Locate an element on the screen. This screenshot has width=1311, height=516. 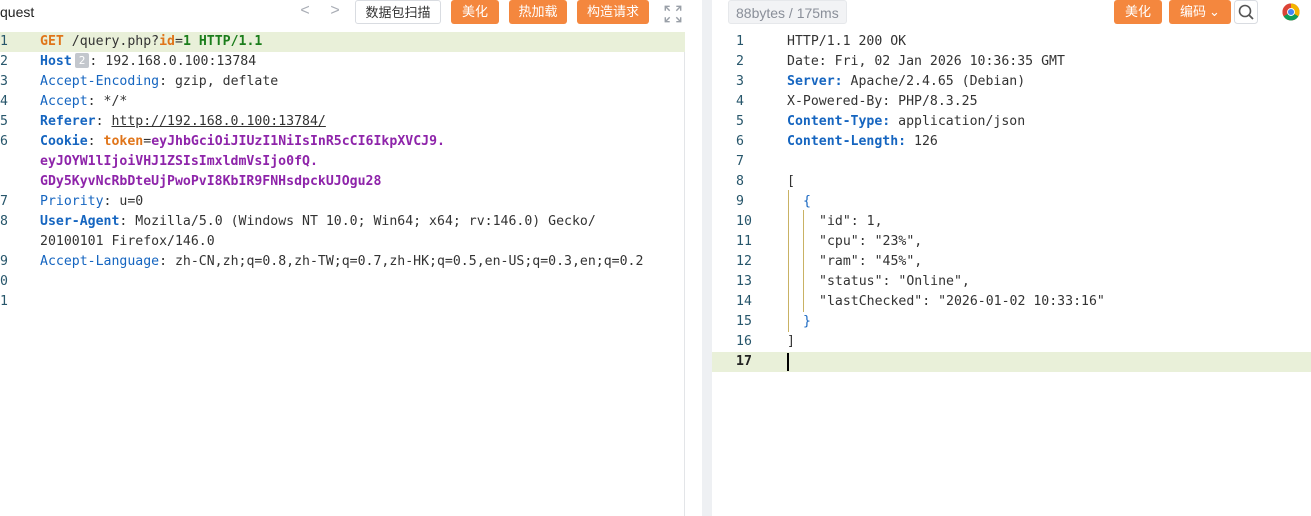
line-number: 17 is located at coordinates (744, 361).